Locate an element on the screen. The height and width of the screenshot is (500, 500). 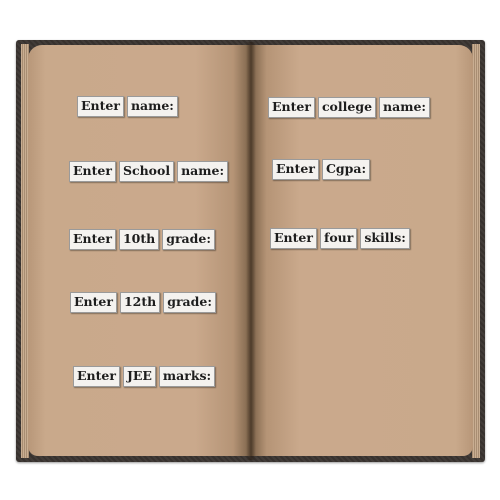
prompt-word: four is located at coordinates (338, 238).